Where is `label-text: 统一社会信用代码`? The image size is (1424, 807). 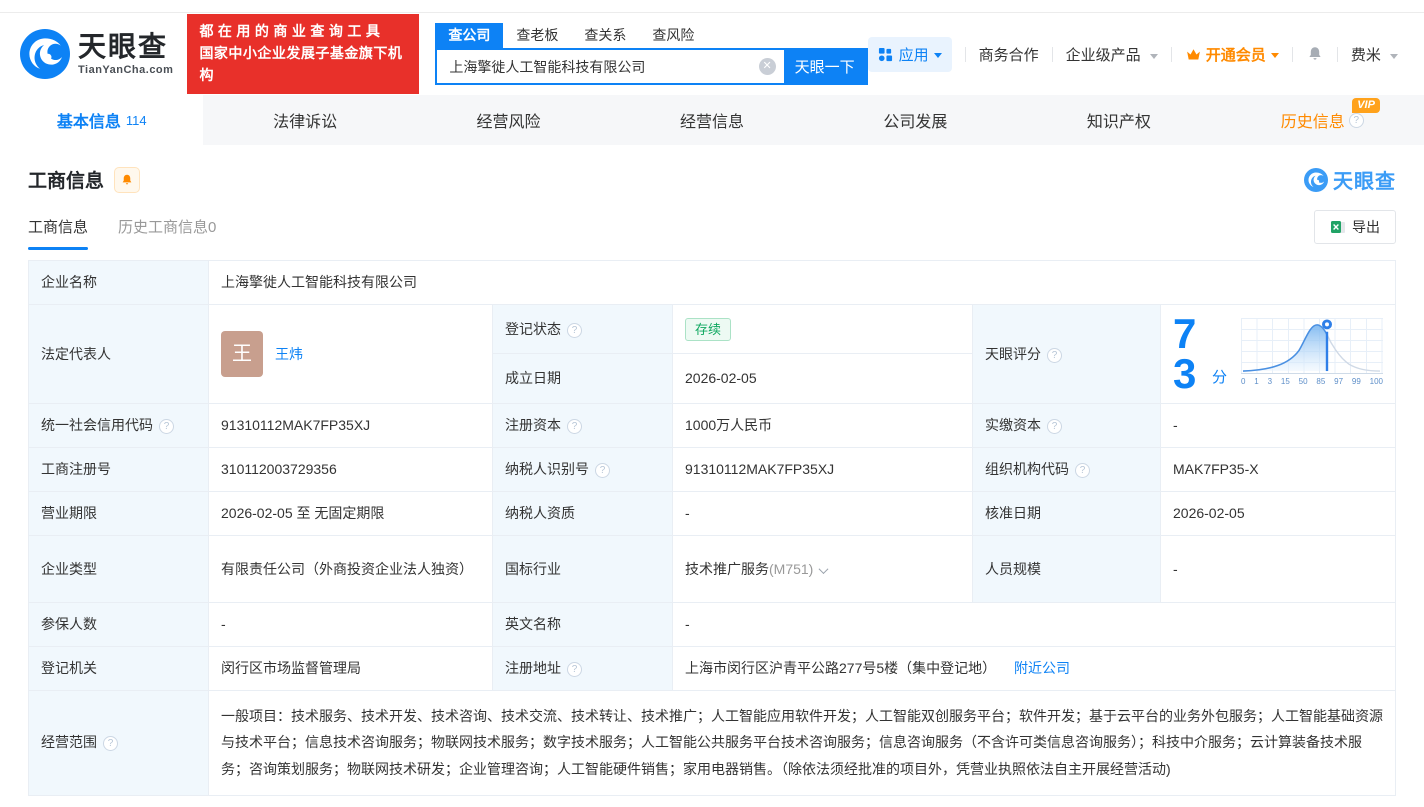
label-text: 统一社会信用代码 is located at coordinates (97, 425).